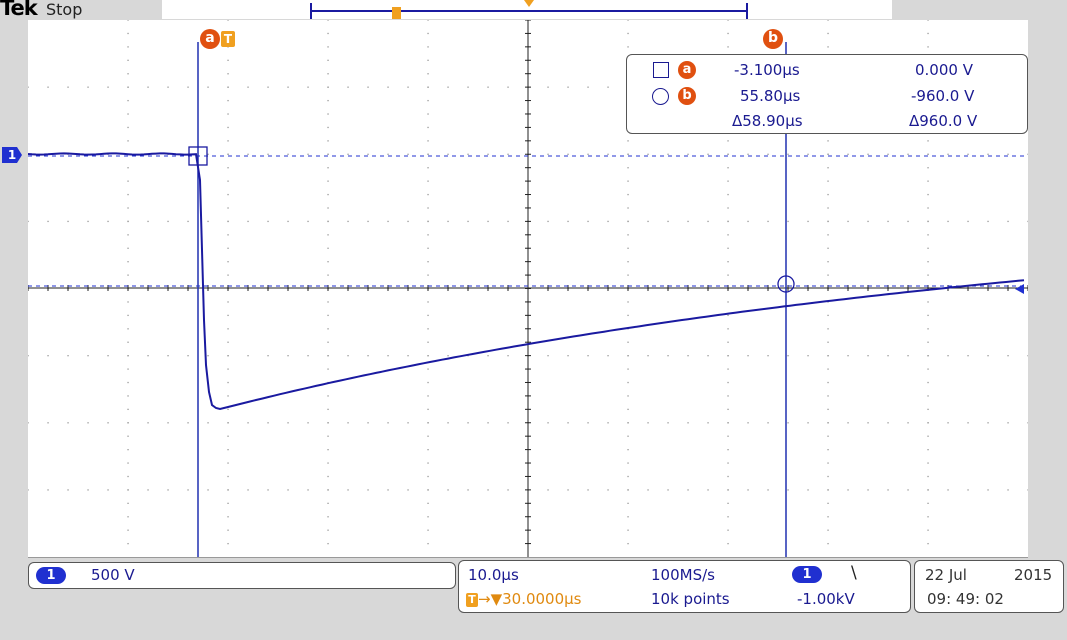 The height and width of the screenshot is (640, 1067). What do you see at coordinates (826, 599) in the screenshot?
I see `trigger-level: -1.00kV` at bounding box center [826, 599].